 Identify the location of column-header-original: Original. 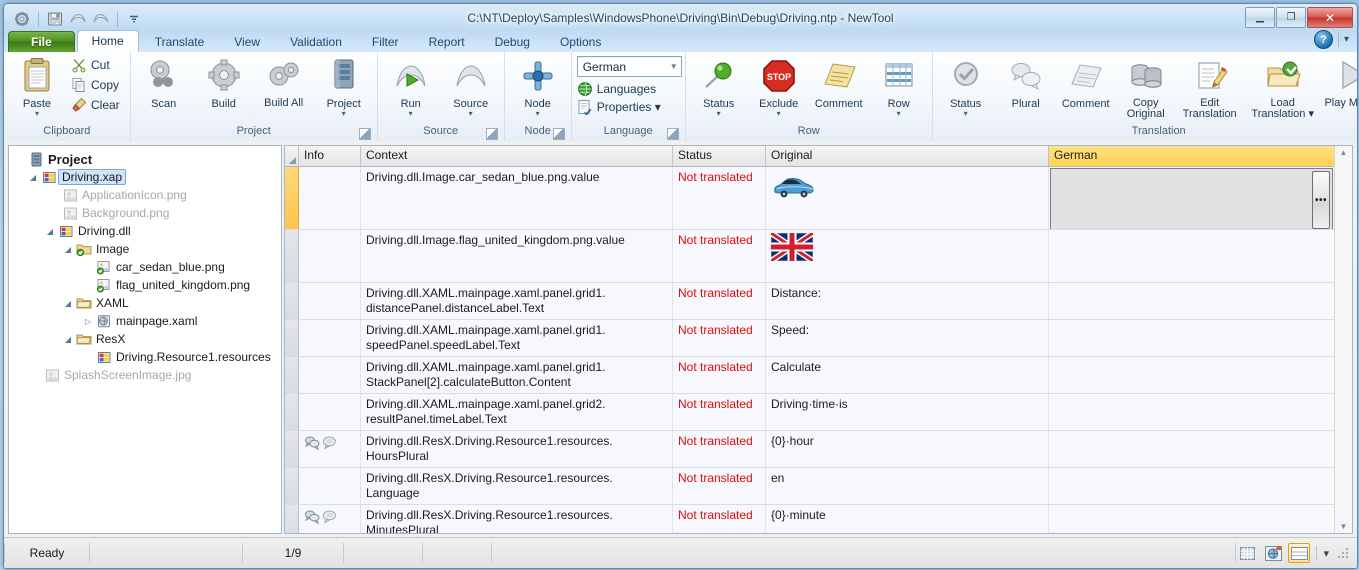
(907, 156).